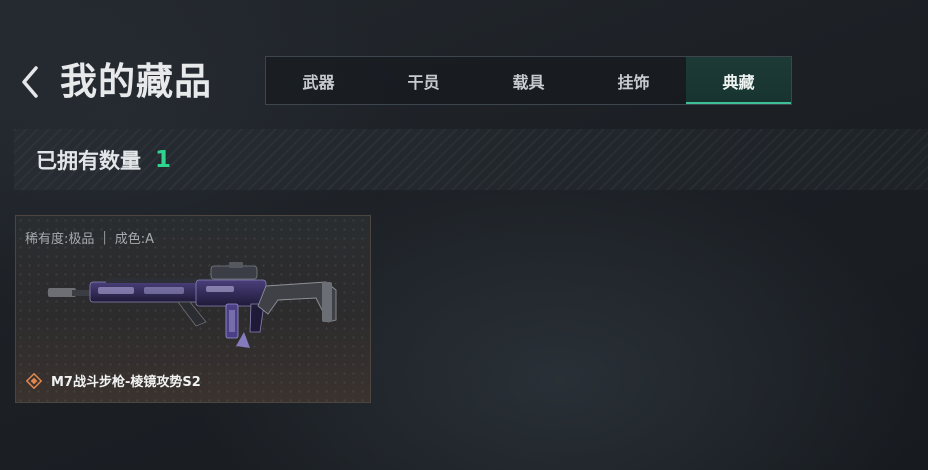 This screenshot has height=470, width=928. Describe the element at coordinates (318, 80) in the screenshot. I see `tab-weapons: 武器` at that location.